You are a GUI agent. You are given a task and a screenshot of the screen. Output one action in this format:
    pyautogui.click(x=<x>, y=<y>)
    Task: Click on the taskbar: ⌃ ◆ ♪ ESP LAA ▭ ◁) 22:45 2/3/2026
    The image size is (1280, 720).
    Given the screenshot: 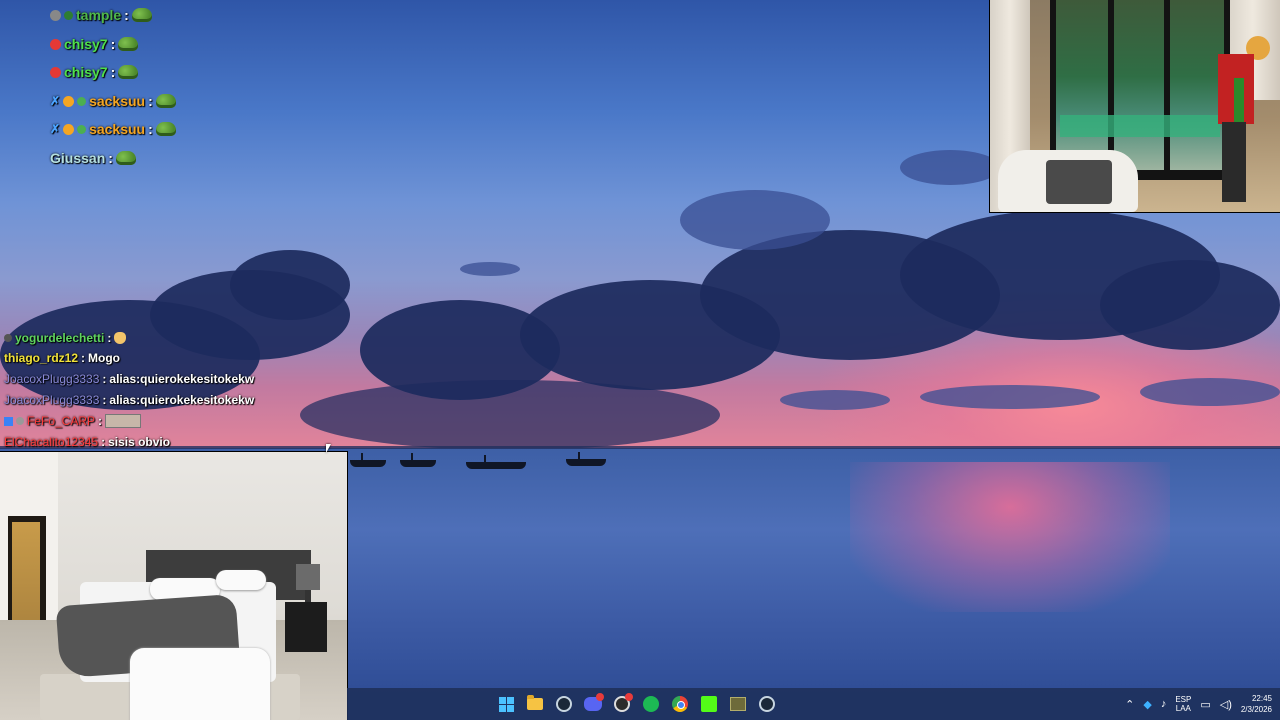 What is the action you would take?
    pyautogui.click(x=813, y=704)
    